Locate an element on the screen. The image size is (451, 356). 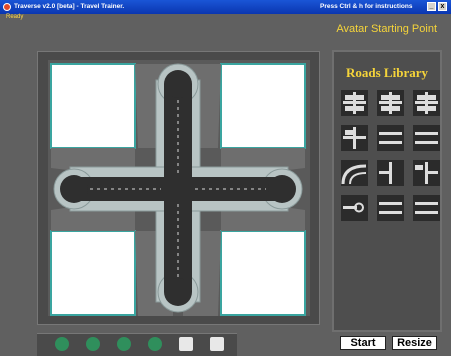
rotate-icon is located at coordinates (93, 344).